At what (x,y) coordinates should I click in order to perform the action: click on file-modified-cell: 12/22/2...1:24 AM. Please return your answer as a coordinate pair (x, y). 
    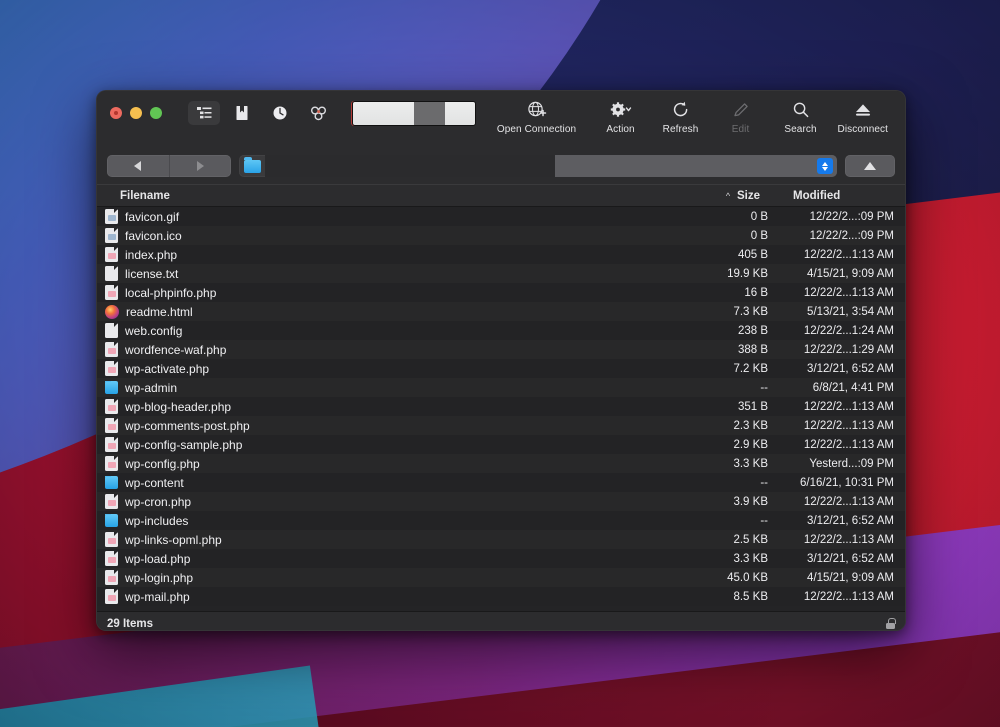
    Looking at the image, I should click on (848, 330).